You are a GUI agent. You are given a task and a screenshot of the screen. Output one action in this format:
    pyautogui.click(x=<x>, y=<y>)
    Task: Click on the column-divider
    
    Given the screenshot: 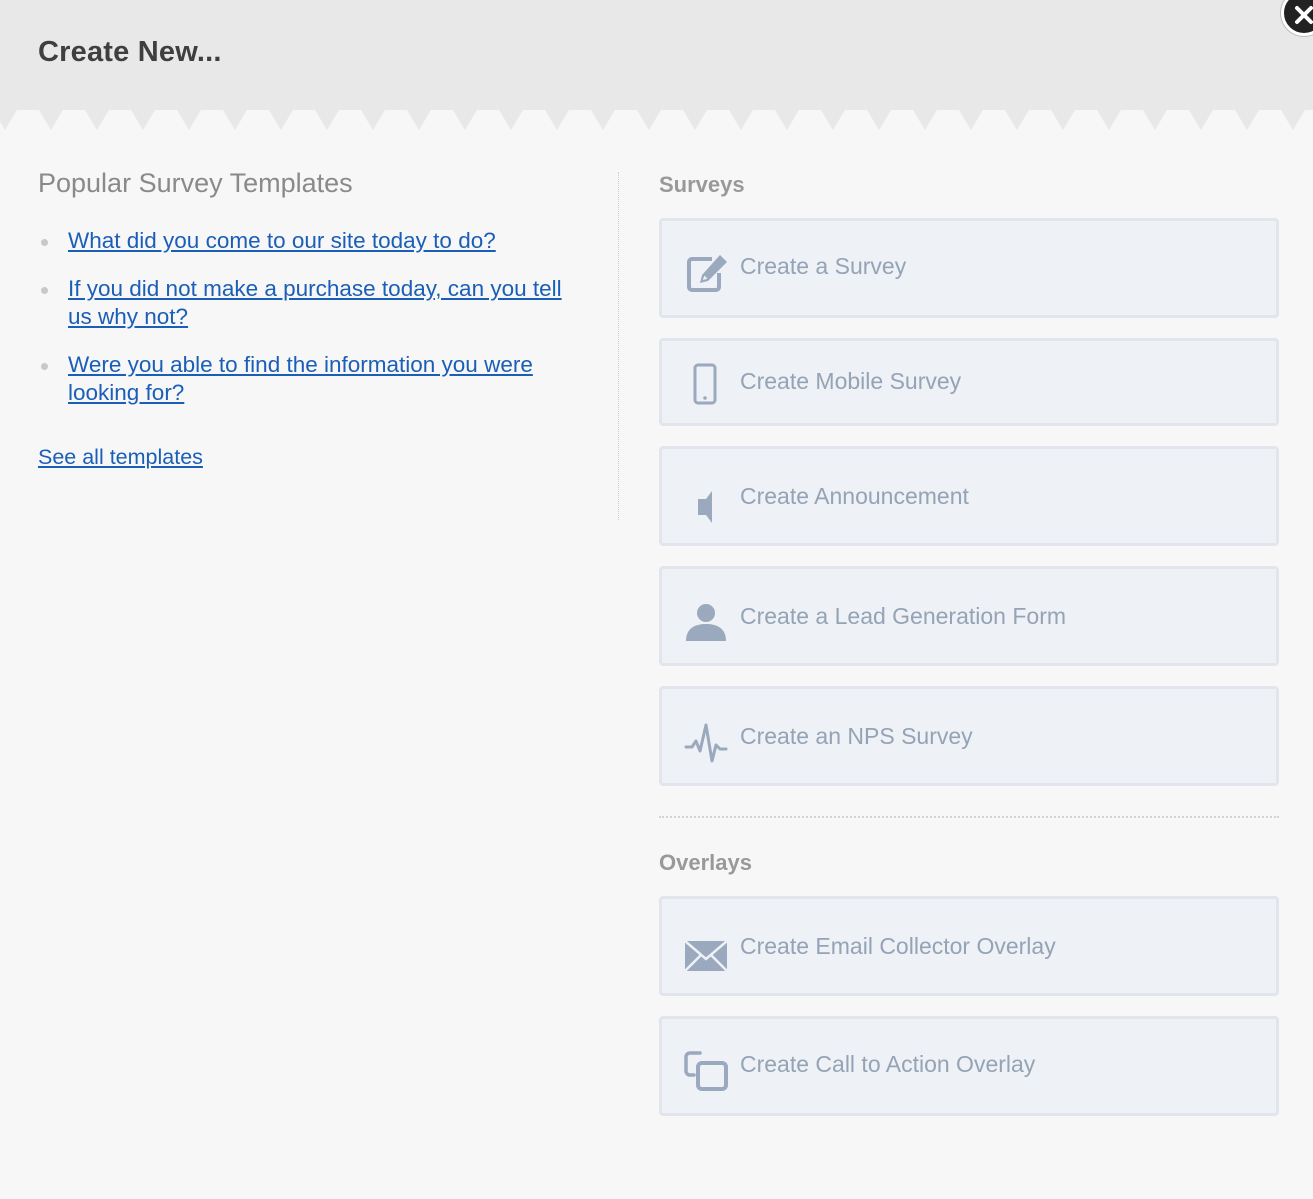 What is the action you would take?
    pyautogui.click(x=618, y=346)
    